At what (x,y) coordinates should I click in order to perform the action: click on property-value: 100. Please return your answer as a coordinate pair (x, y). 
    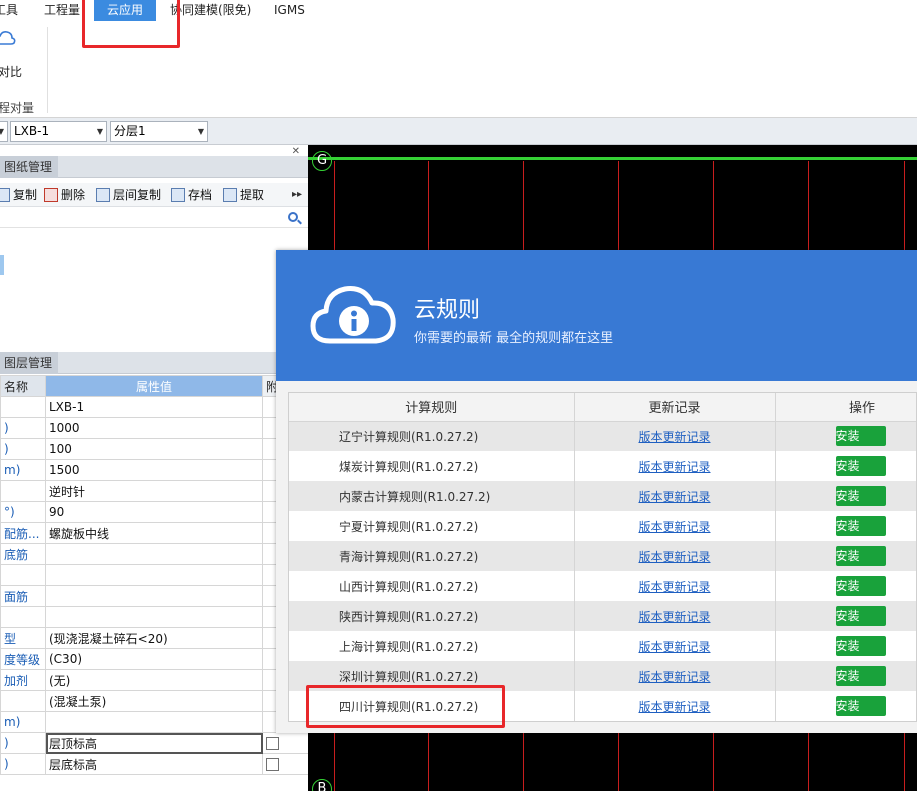
    Looking at the image, I should click on (154, 449).